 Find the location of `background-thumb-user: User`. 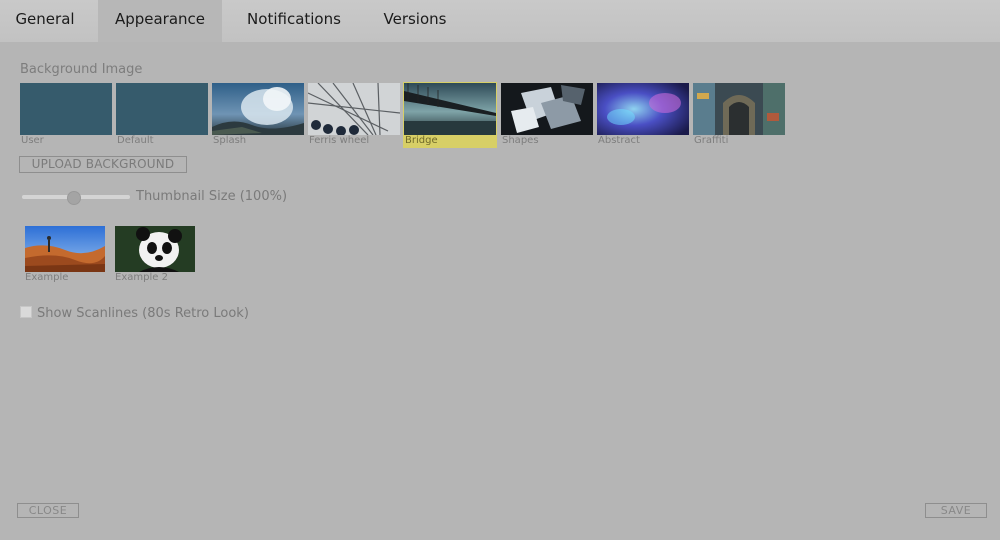

background-thumb-user: User is located at coordinates (66, 115).